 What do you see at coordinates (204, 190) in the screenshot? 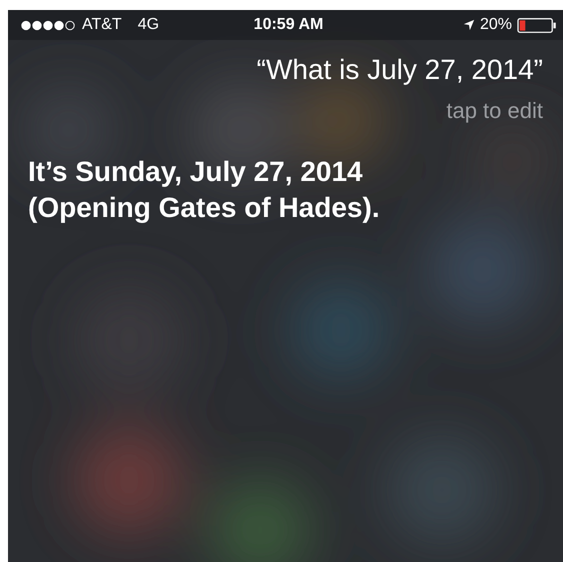
I see `siri-answer: It’s Sunday, July 27, 2014 (Opening Gates of Hades).` at bounding box center [204, 190].